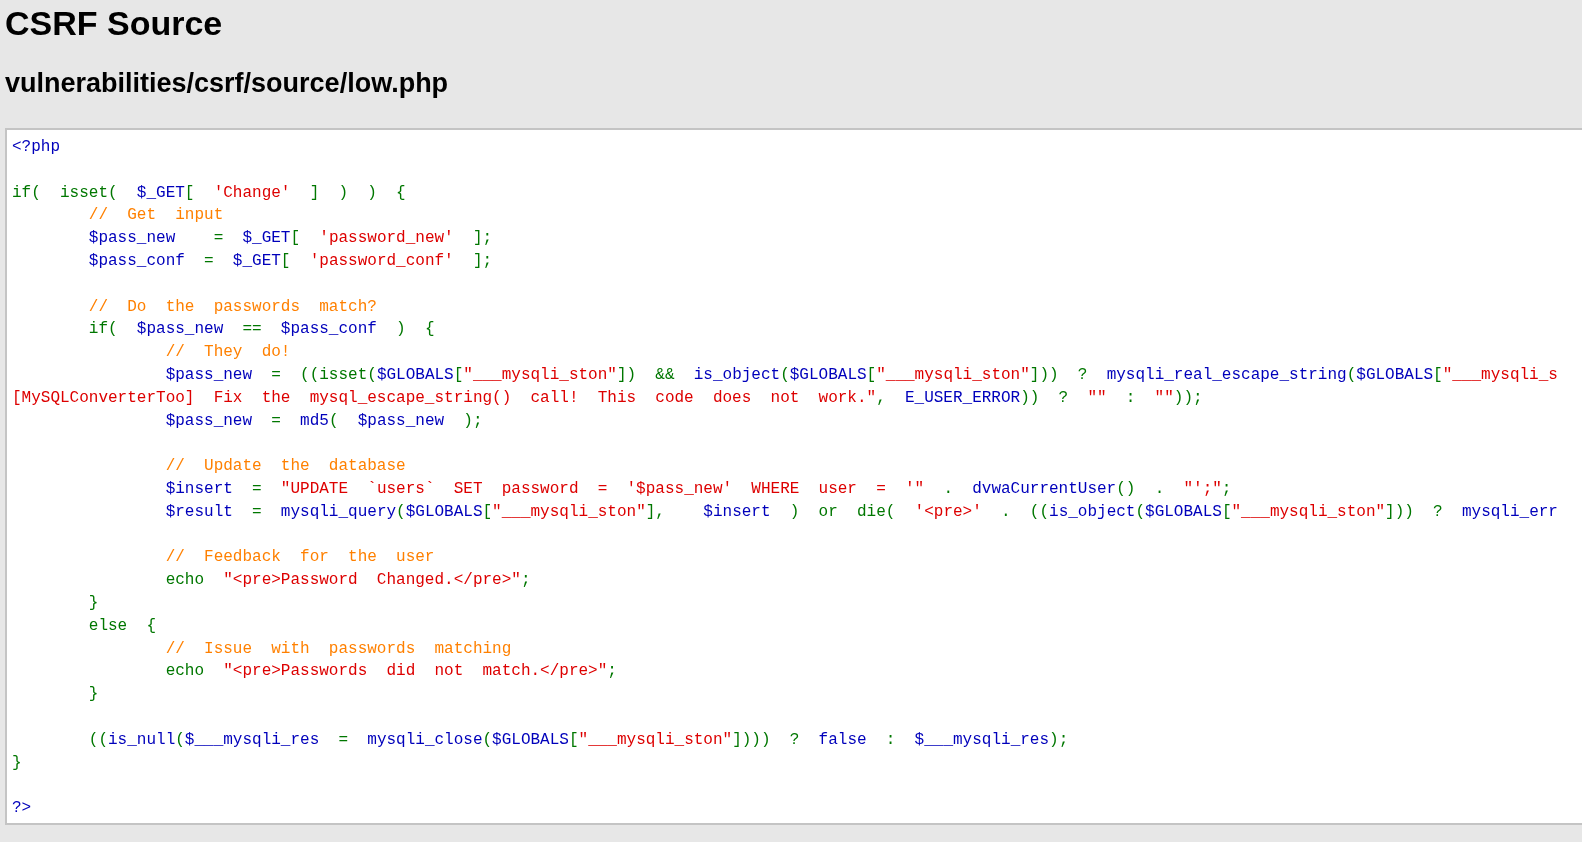 Image resolution: width=1582 pixels, height=842 pixels. Describe the element at coordinates (390, 672) in the screenshot. I see `code-line: echo "<pre>Passwords did not match.</pre>";` at that location.